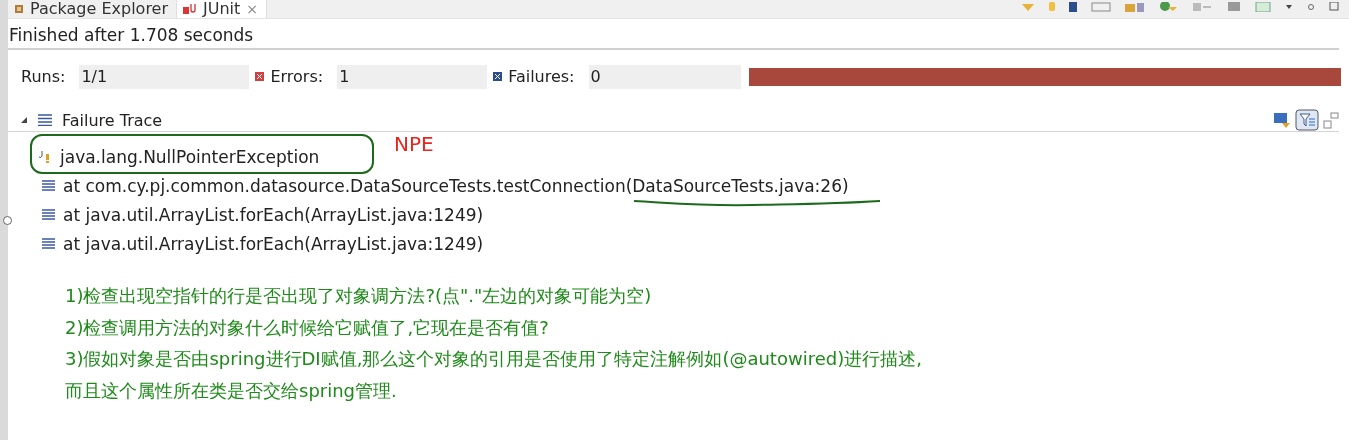 This screenshot has height=440, width=1349. Describe the element at coordinates (307, 327) in the screenshot. I see `note-text: 2)检查调用方法的对象什么时候给它赋值了,它现在是否有值?` at that location.